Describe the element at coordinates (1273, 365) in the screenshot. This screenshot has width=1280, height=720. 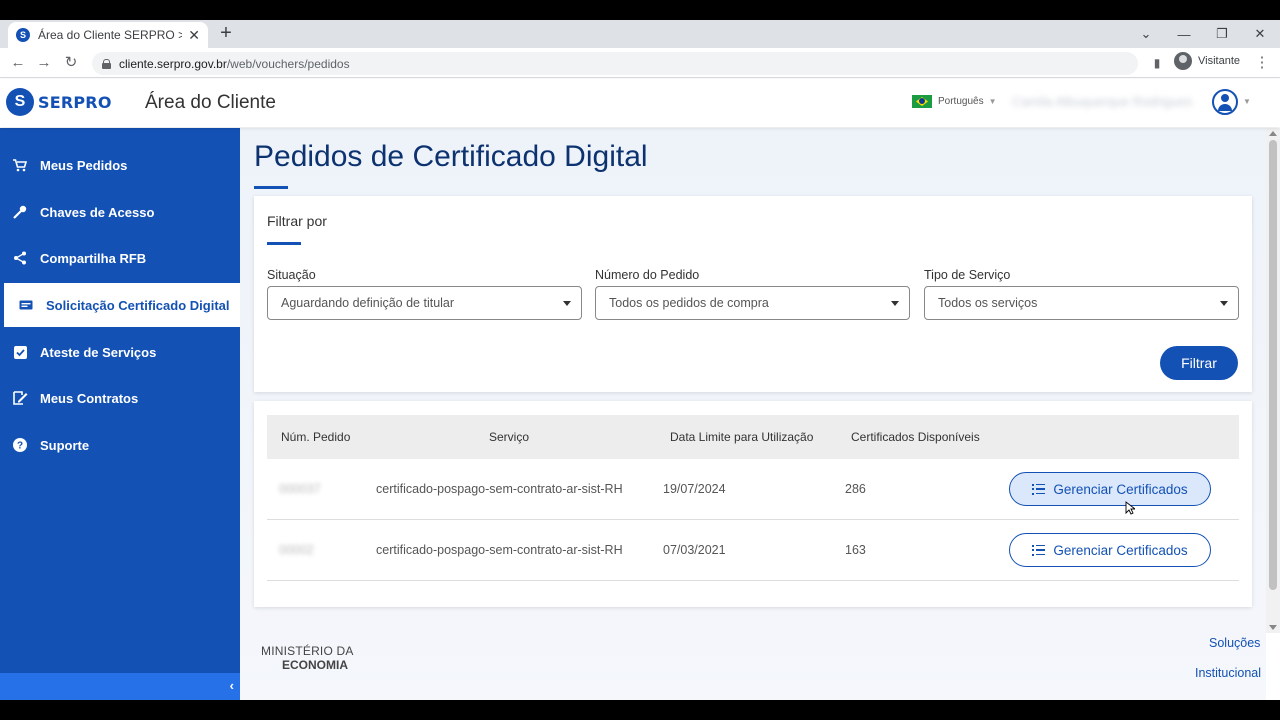
I see `scroll-thumb` at that location.